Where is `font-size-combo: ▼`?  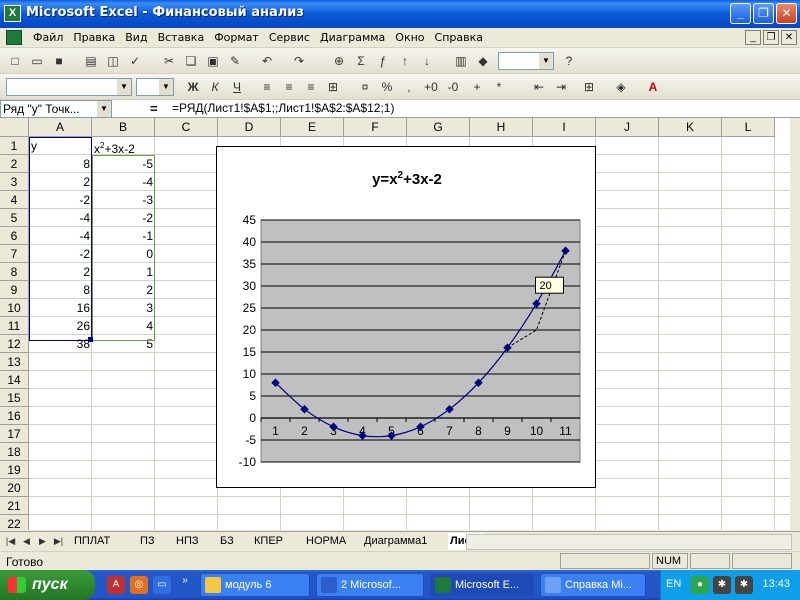
font-size-combo: ▼ is located at coordinates (155, 87).